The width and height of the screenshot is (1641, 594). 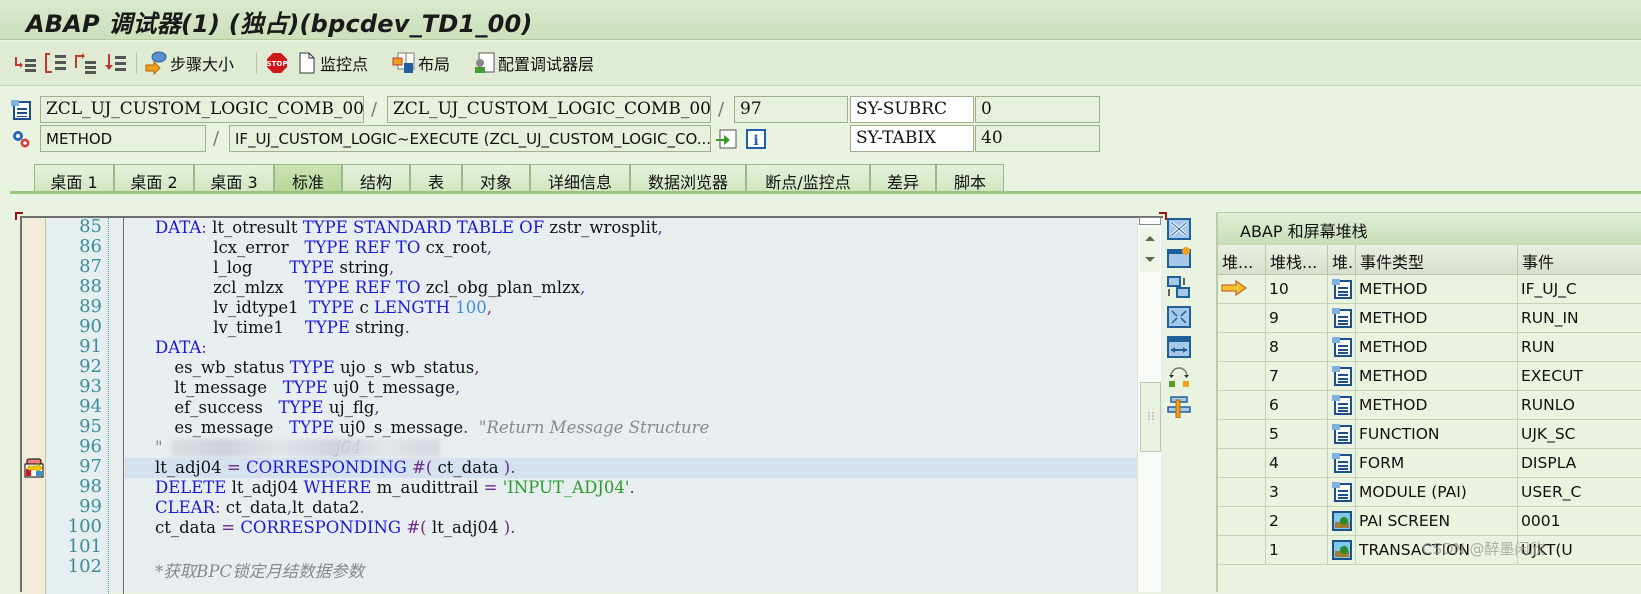 What do you see at coordinates (726, 139) in the screenshot?
I see `navigate-to-source-icon` at bounding box center [726, 139].